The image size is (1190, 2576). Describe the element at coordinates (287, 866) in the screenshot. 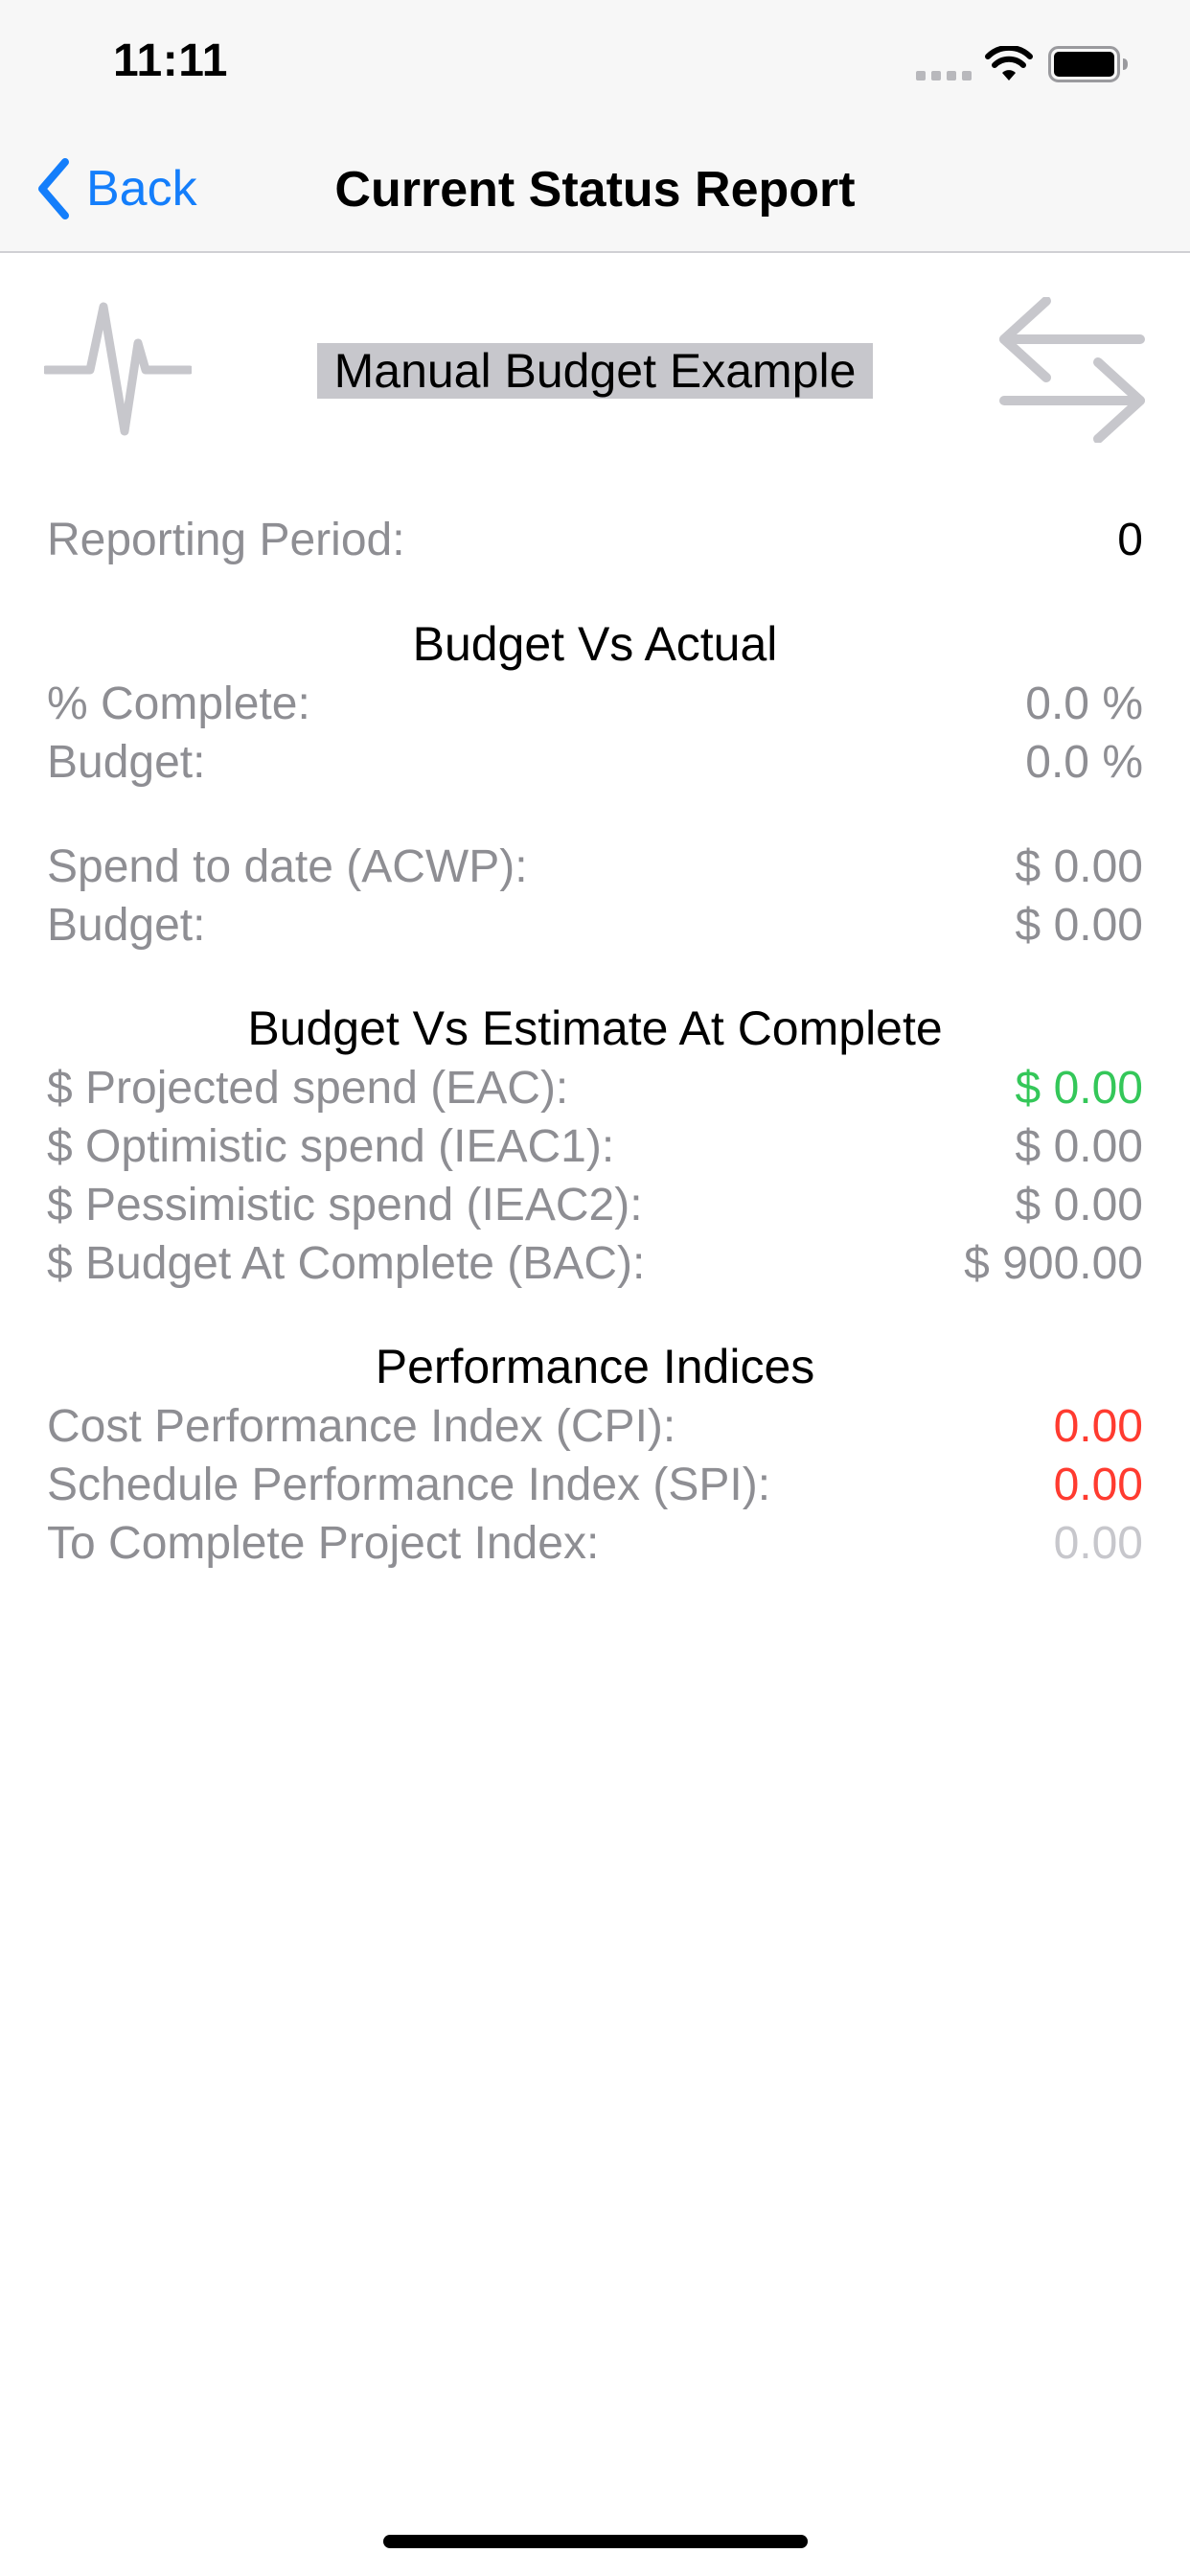

I see `row-label: Spend to date (ACWP):` at that location.